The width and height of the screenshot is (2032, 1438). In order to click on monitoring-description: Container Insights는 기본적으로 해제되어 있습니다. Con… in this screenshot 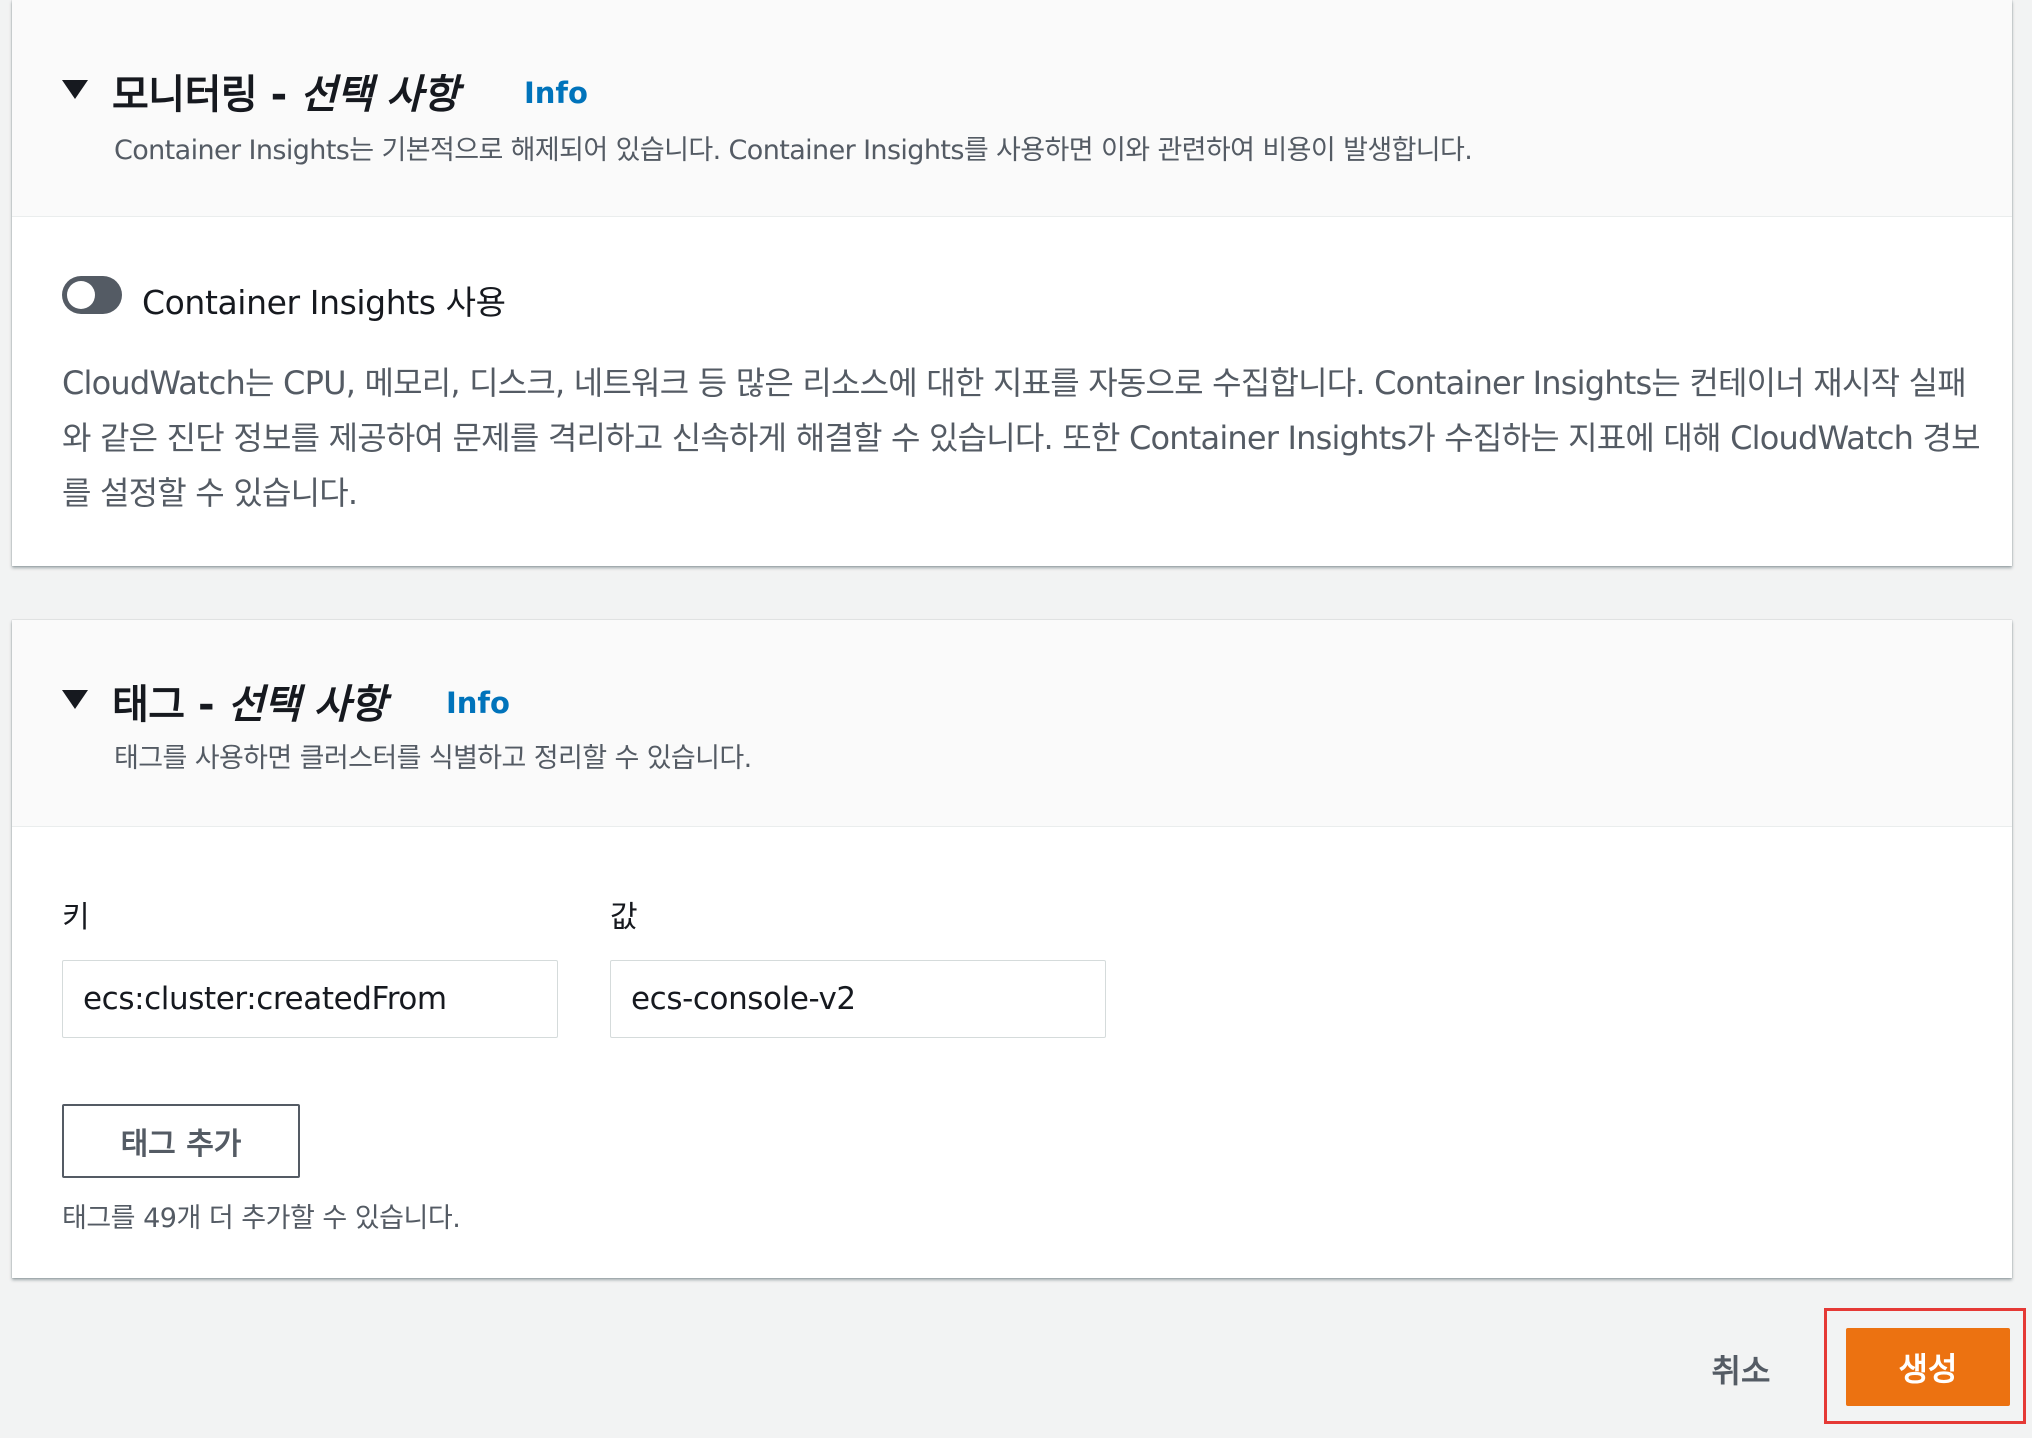, I will do `click(793, 150)`.